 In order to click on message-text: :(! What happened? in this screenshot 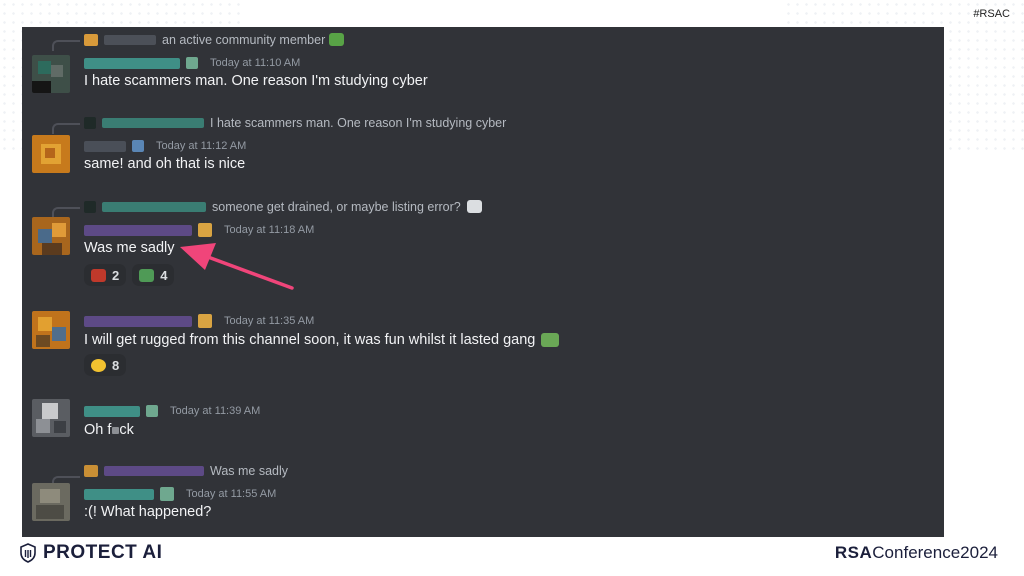, I will do `click(148, 512)`.